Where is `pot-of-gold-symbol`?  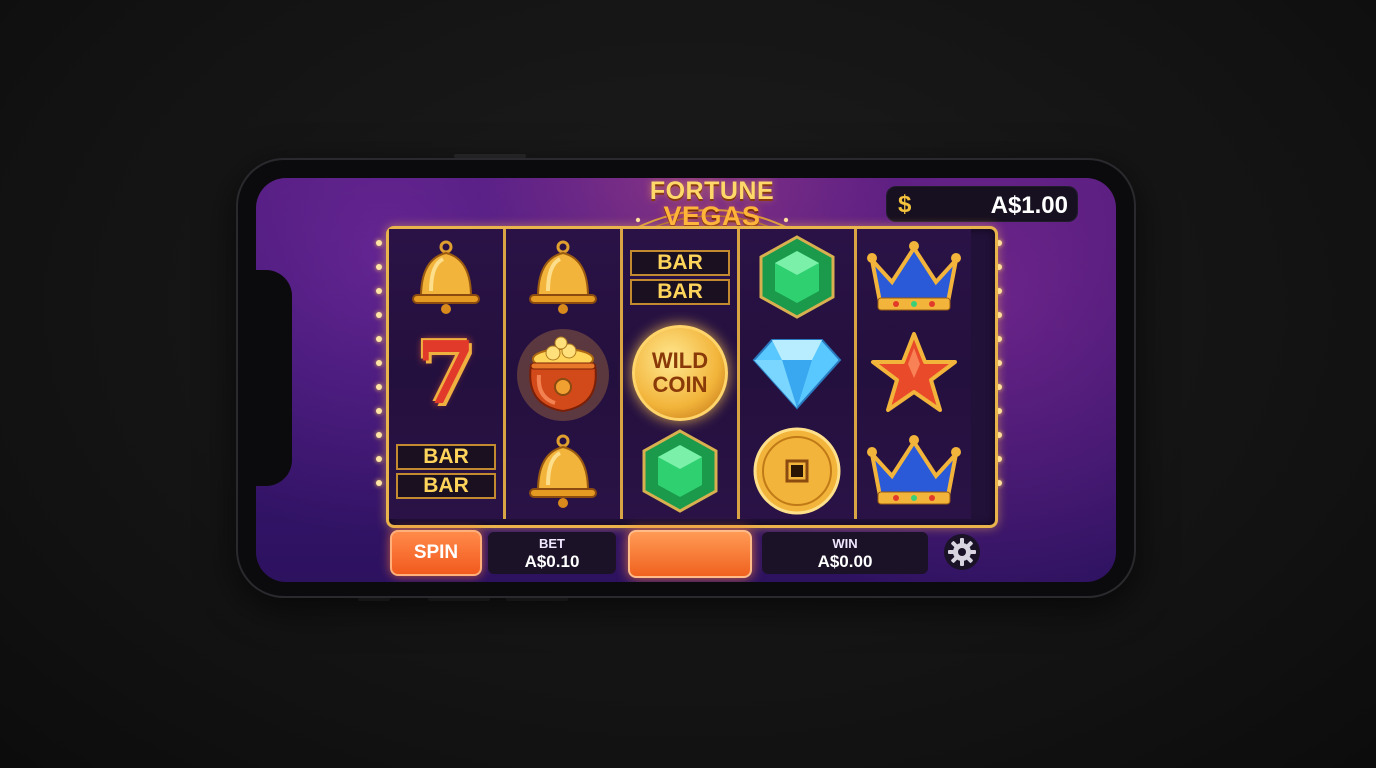 pot-of-gold-symbol is located at coordinates (563, 373).